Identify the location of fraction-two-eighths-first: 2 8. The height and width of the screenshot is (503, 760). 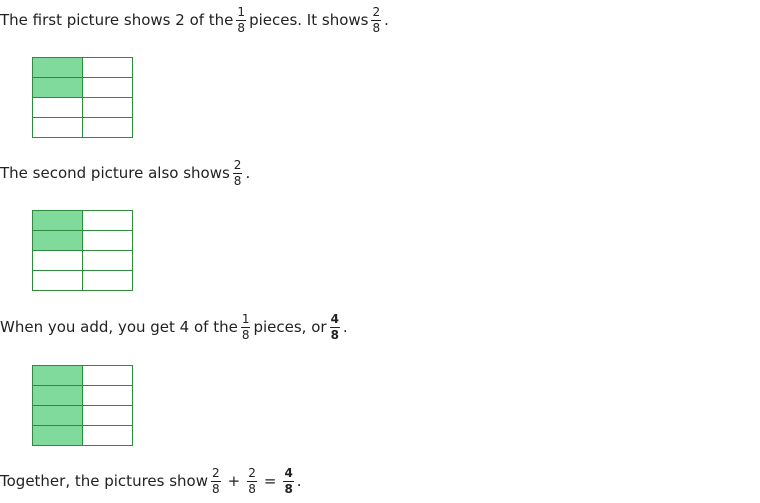
(216, 480).